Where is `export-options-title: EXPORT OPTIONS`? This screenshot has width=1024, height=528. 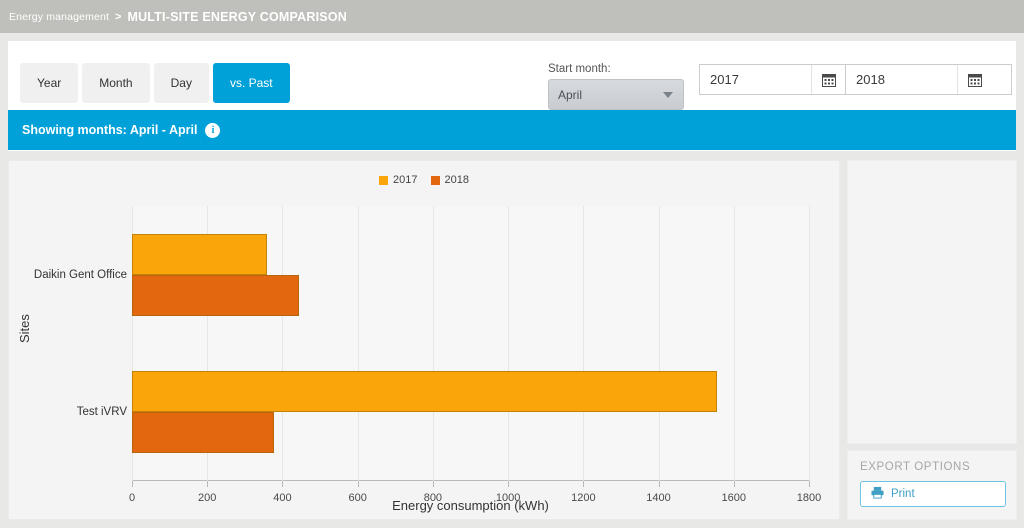
export-options-title: EXPORT OPTIONS is located at coordinates (915, 467).